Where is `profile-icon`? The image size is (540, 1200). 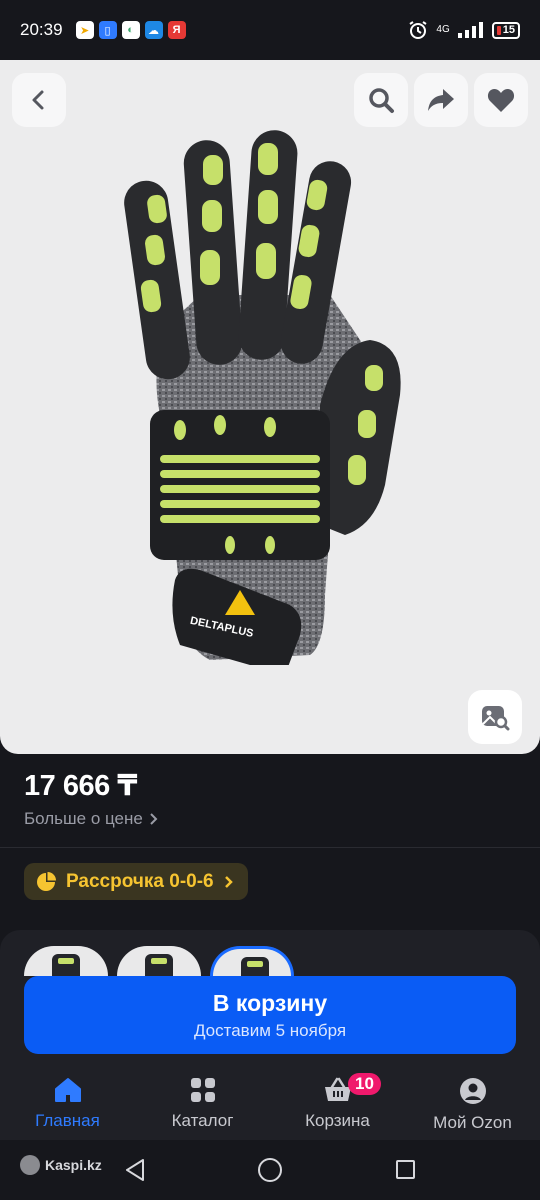
profile-icon is located at coordinates (472, 1091).